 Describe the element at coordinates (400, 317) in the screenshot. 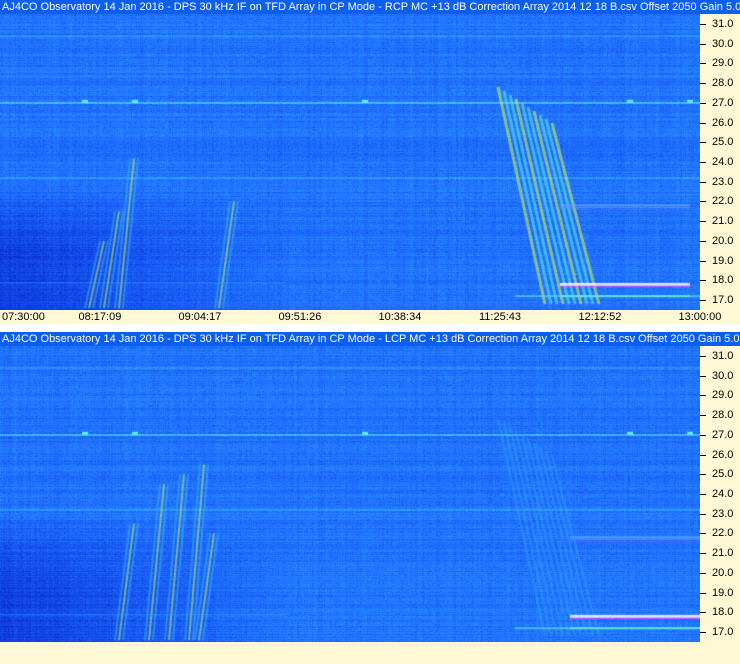

I see `x-tick-label: 10:38:34` at that location.